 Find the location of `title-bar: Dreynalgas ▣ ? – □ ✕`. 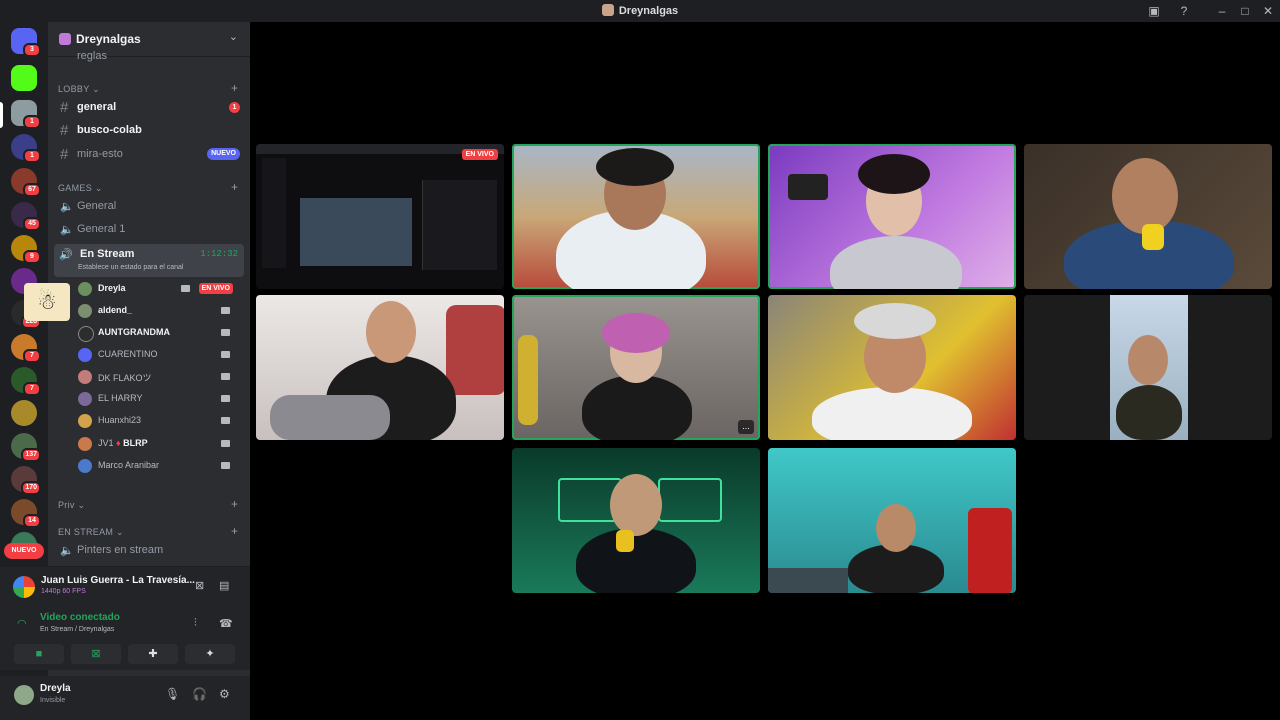

title-bar: Dreynalgas ▣ ? – □ ✕ is located at coordinates (640, 11).